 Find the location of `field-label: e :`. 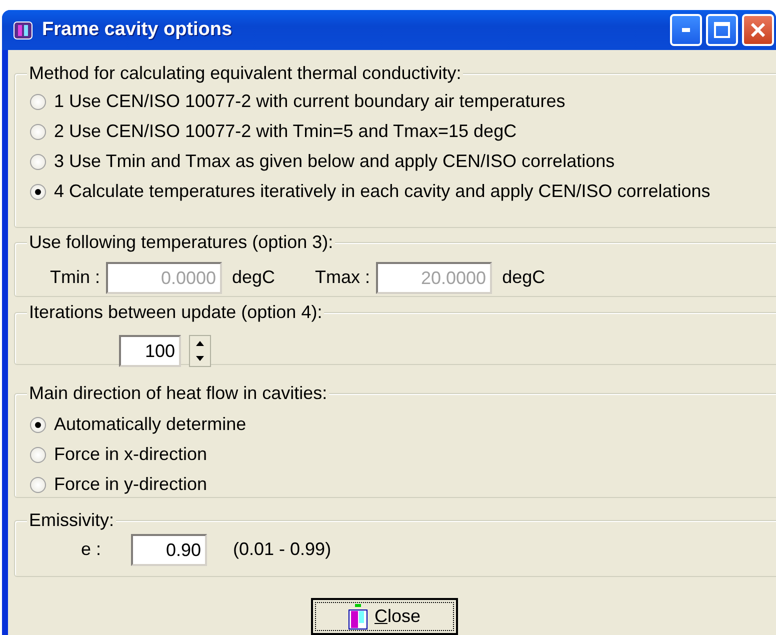

field-label: e : is located at coordinates (91, 550).